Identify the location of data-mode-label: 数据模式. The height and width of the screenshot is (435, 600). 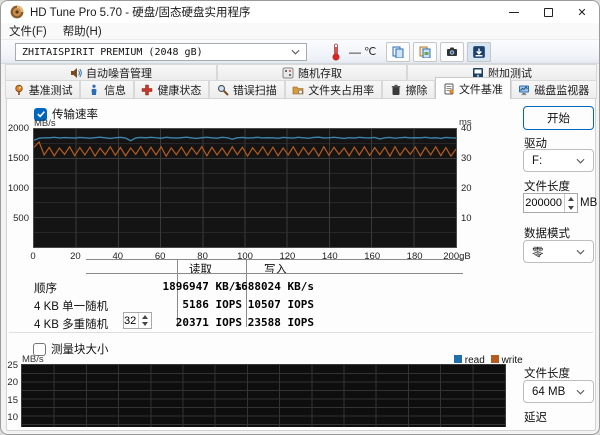
(547, 234).